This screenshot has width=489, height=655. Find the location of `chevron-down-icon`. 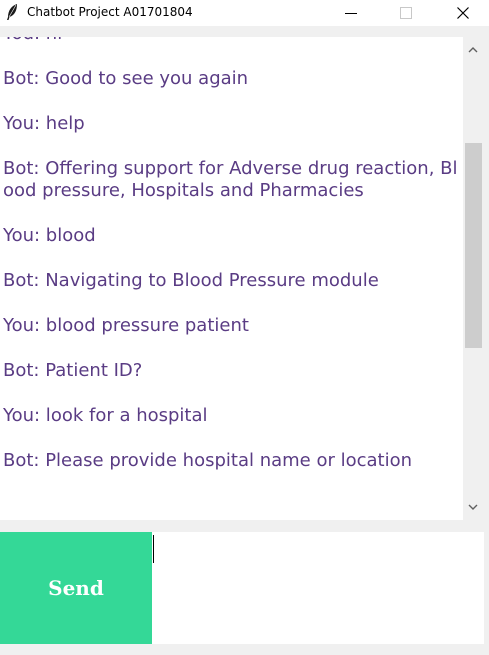

chevron-down-icon is located at coordinates (473, 507).